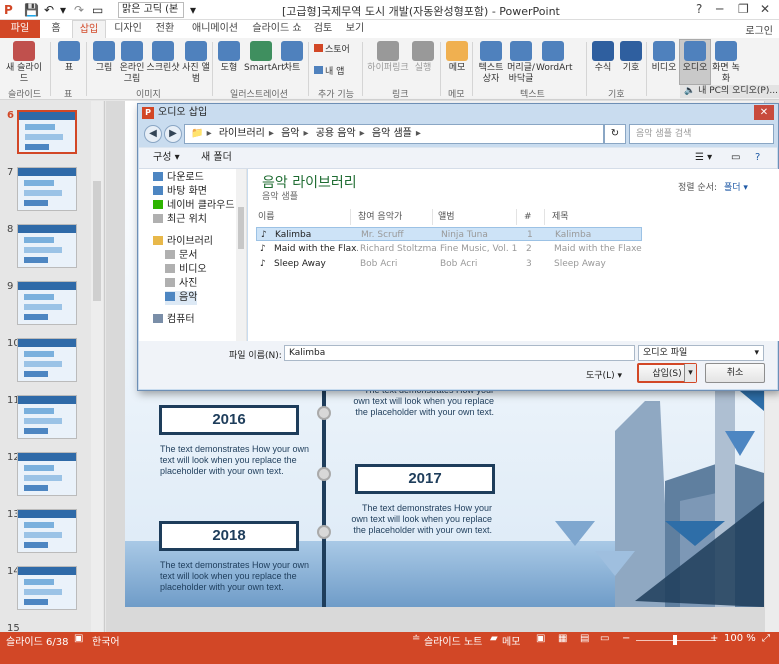 Image resolution: width=779 pixels, height=664 pixels. I want to click on picture-button: 그림, so click(104, 56).